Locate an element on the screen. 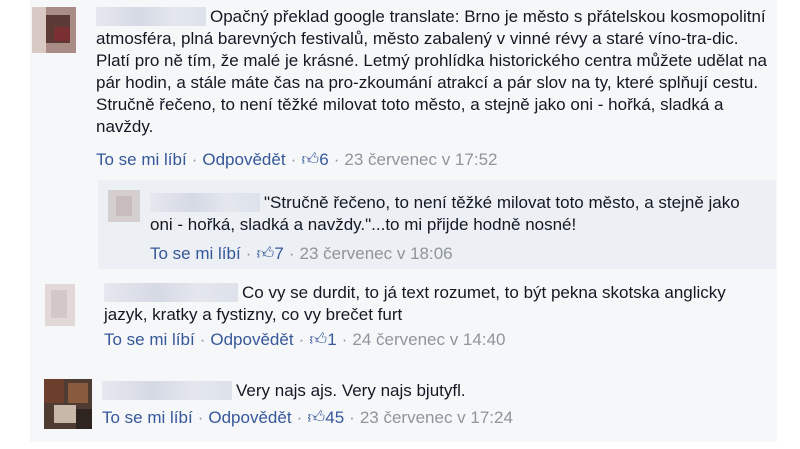 The height and width of the screenshot is (449, 800). reply-actions: To se mi líbí · 👍︎7 · 23 červenec v 18:06 is located at coordinates (301, 254).